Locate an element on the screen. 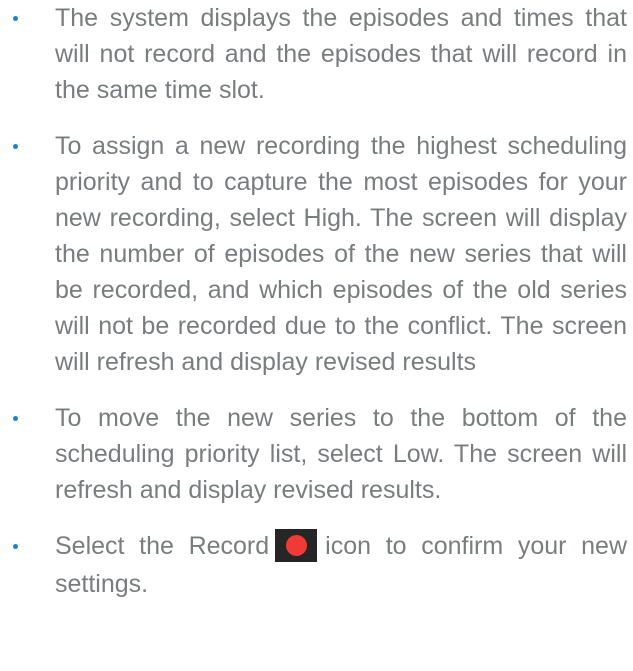 Image resolution: width=633 pixels, height=671 pixels. record-icon is located at coordinates (296, 545).